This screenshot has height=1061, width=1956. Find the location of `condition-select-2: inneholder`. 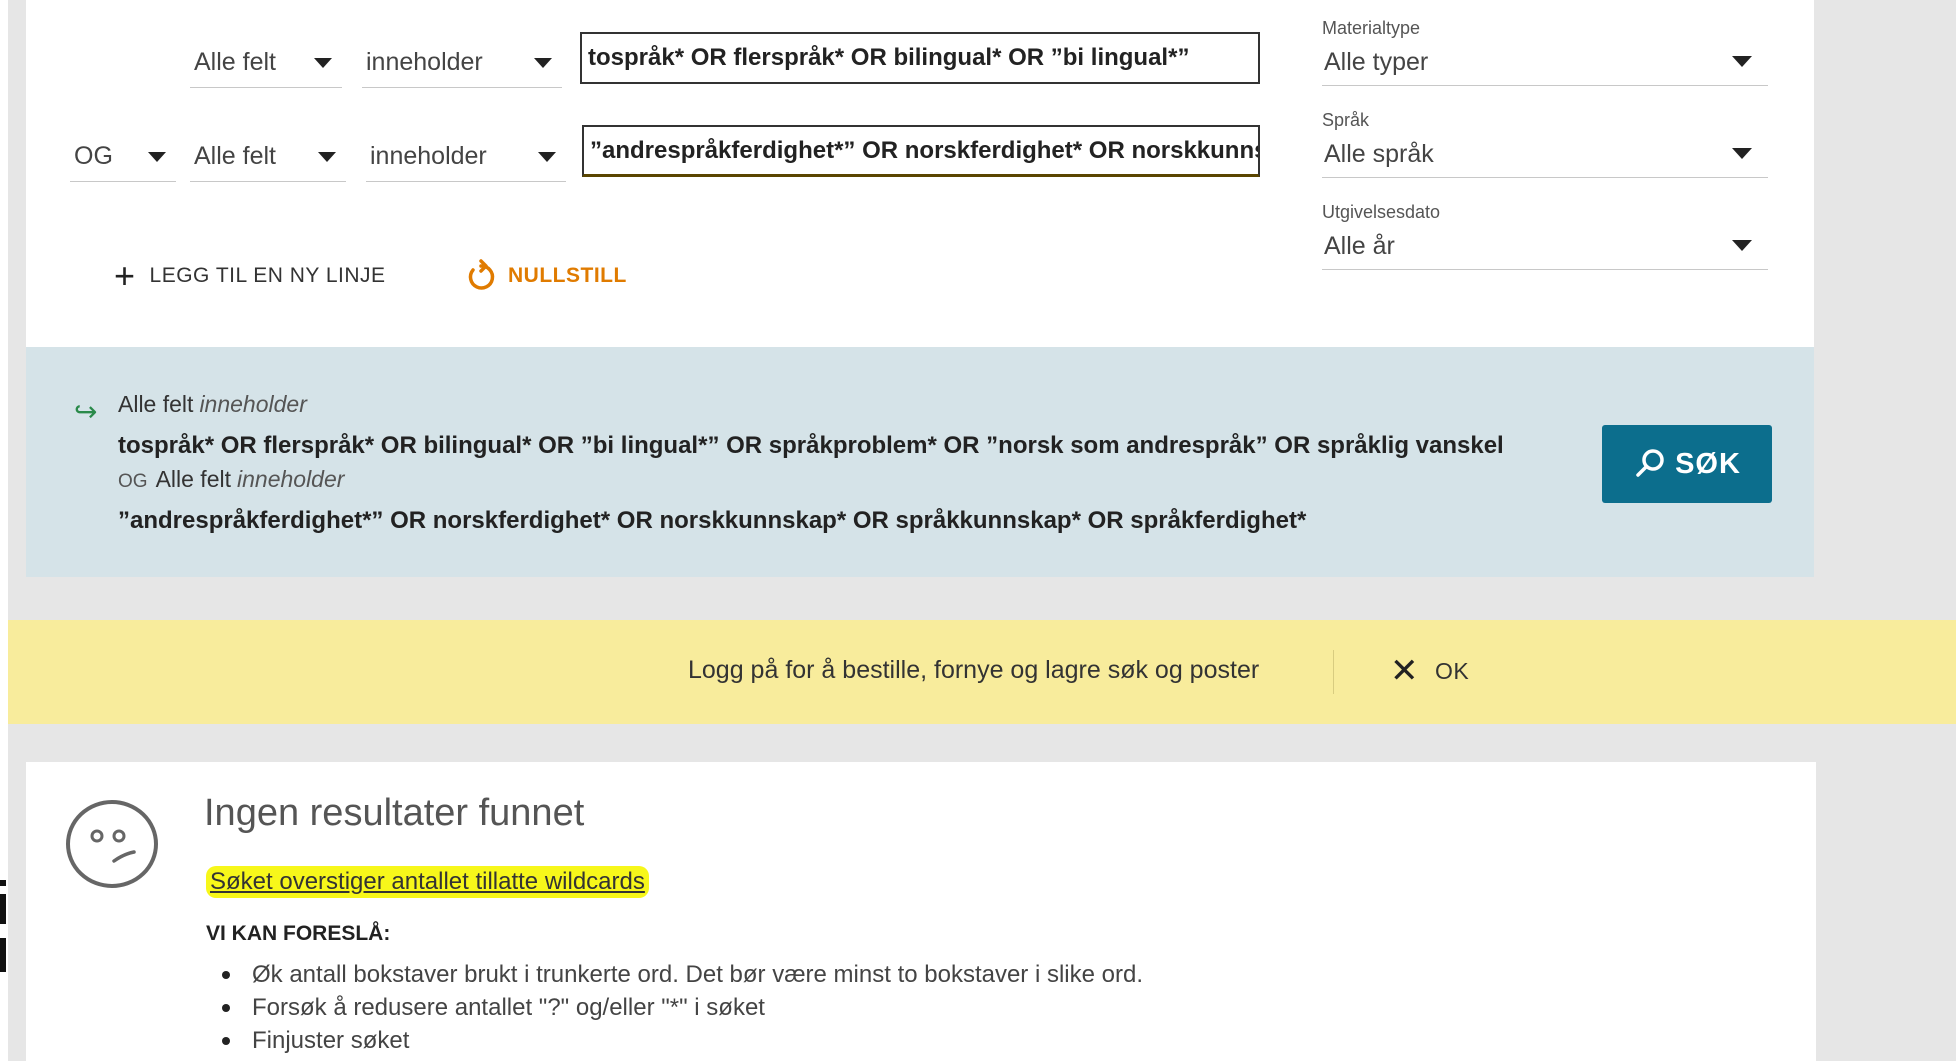

condition-select-2: inneholder is located at coordinates (466, 156).